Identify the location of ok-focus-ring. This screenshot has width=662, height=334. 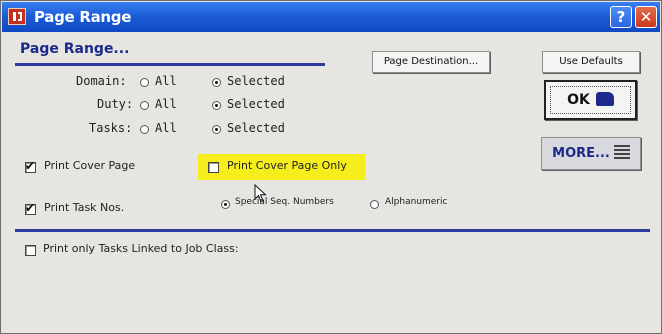
(590, 100).